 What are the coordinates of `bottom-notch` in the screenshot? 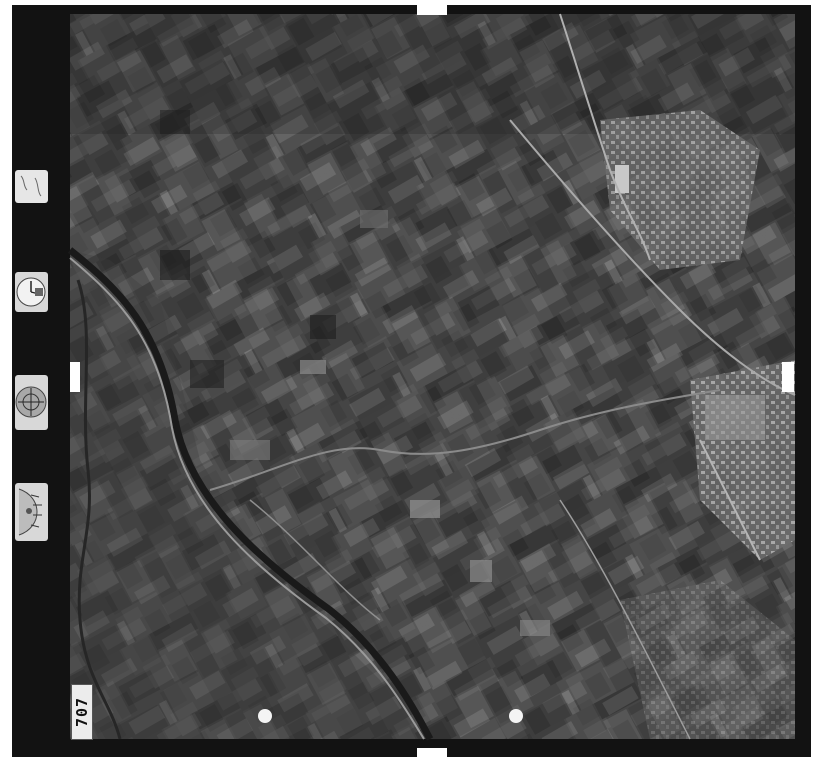 It's located at (432, 752).